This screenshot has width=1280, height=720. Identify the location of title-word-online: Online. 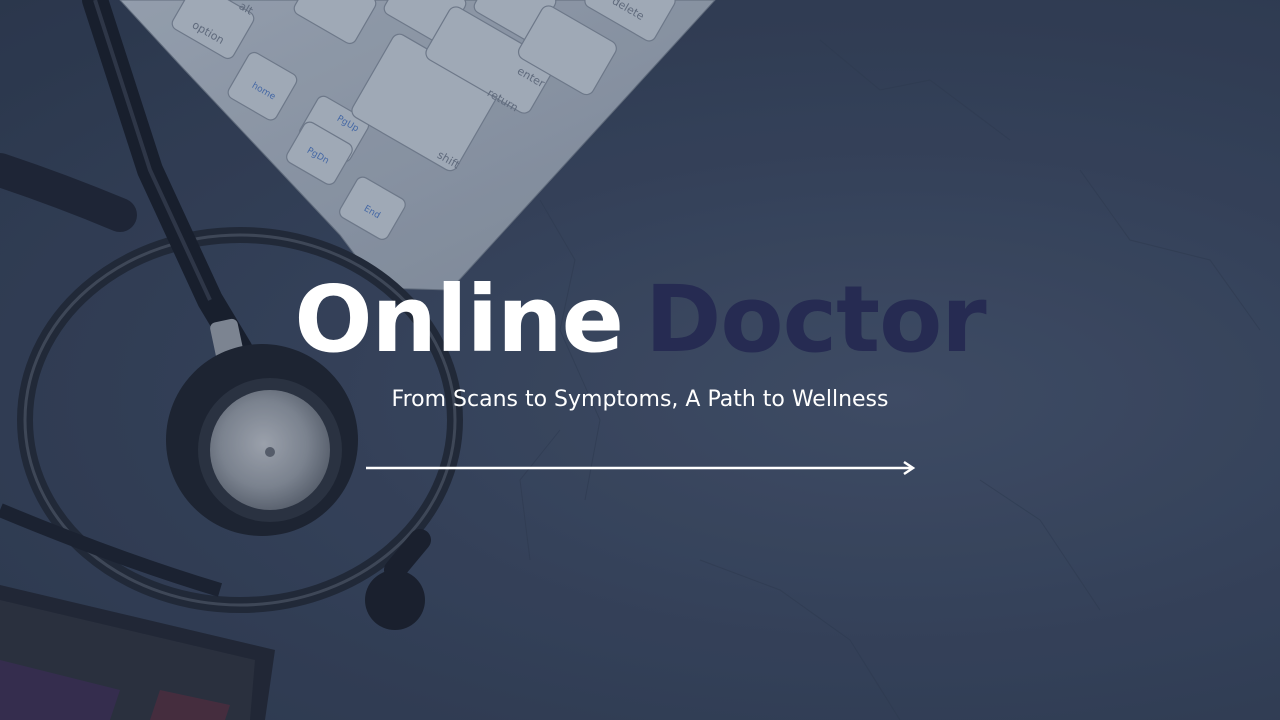
(459, 319).